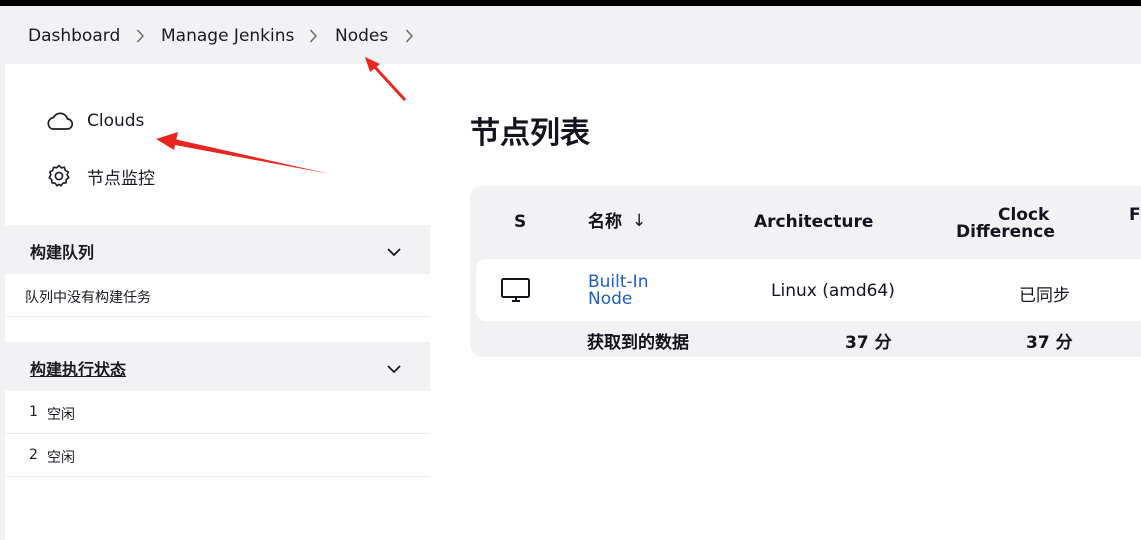  What do you see at coordinates (605, 222) in the screenshot?
I see `column-header-name: 名称` at bounding box center [605, 222].